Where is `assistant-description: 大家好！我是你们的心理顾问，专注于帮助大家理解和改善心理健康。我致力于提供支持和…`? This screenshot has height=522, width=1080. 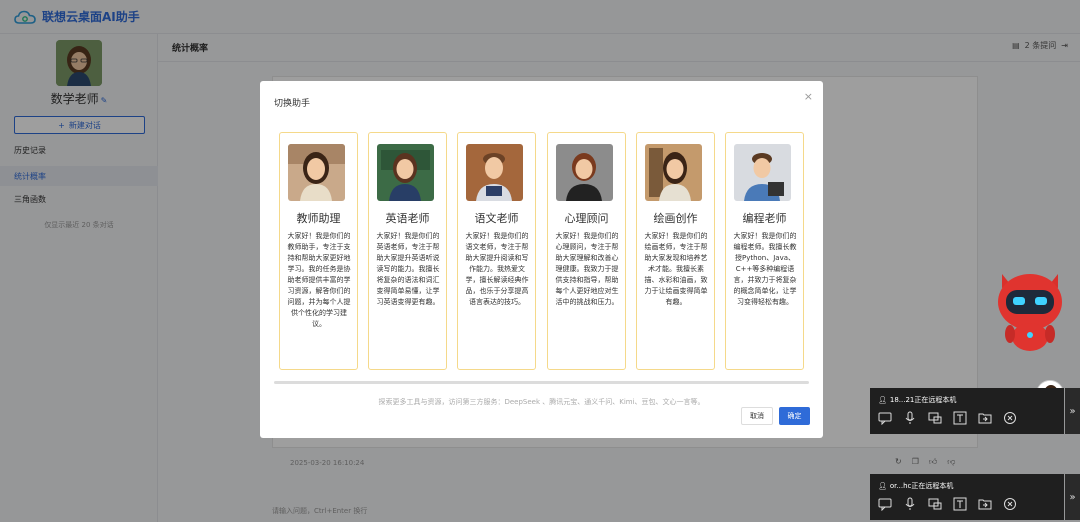
assistant-description: 大家好！我是你们的心理顾问，专注于帮助大家理解和改善心理健康。我致力于提供支持和… is located at coordinates (587, 269).